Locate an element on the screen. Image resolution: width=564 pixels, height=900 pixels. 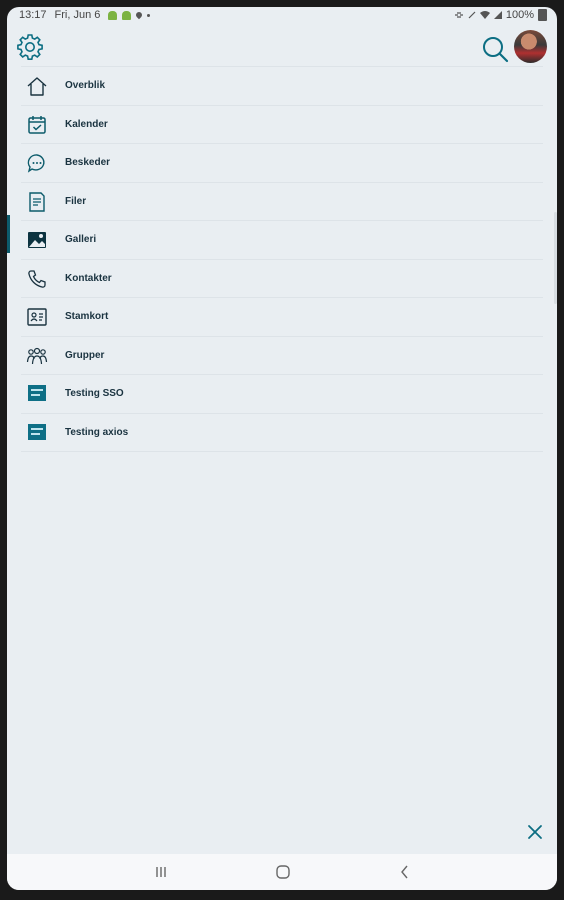
signal-icon is located at coordinates (497, 15).